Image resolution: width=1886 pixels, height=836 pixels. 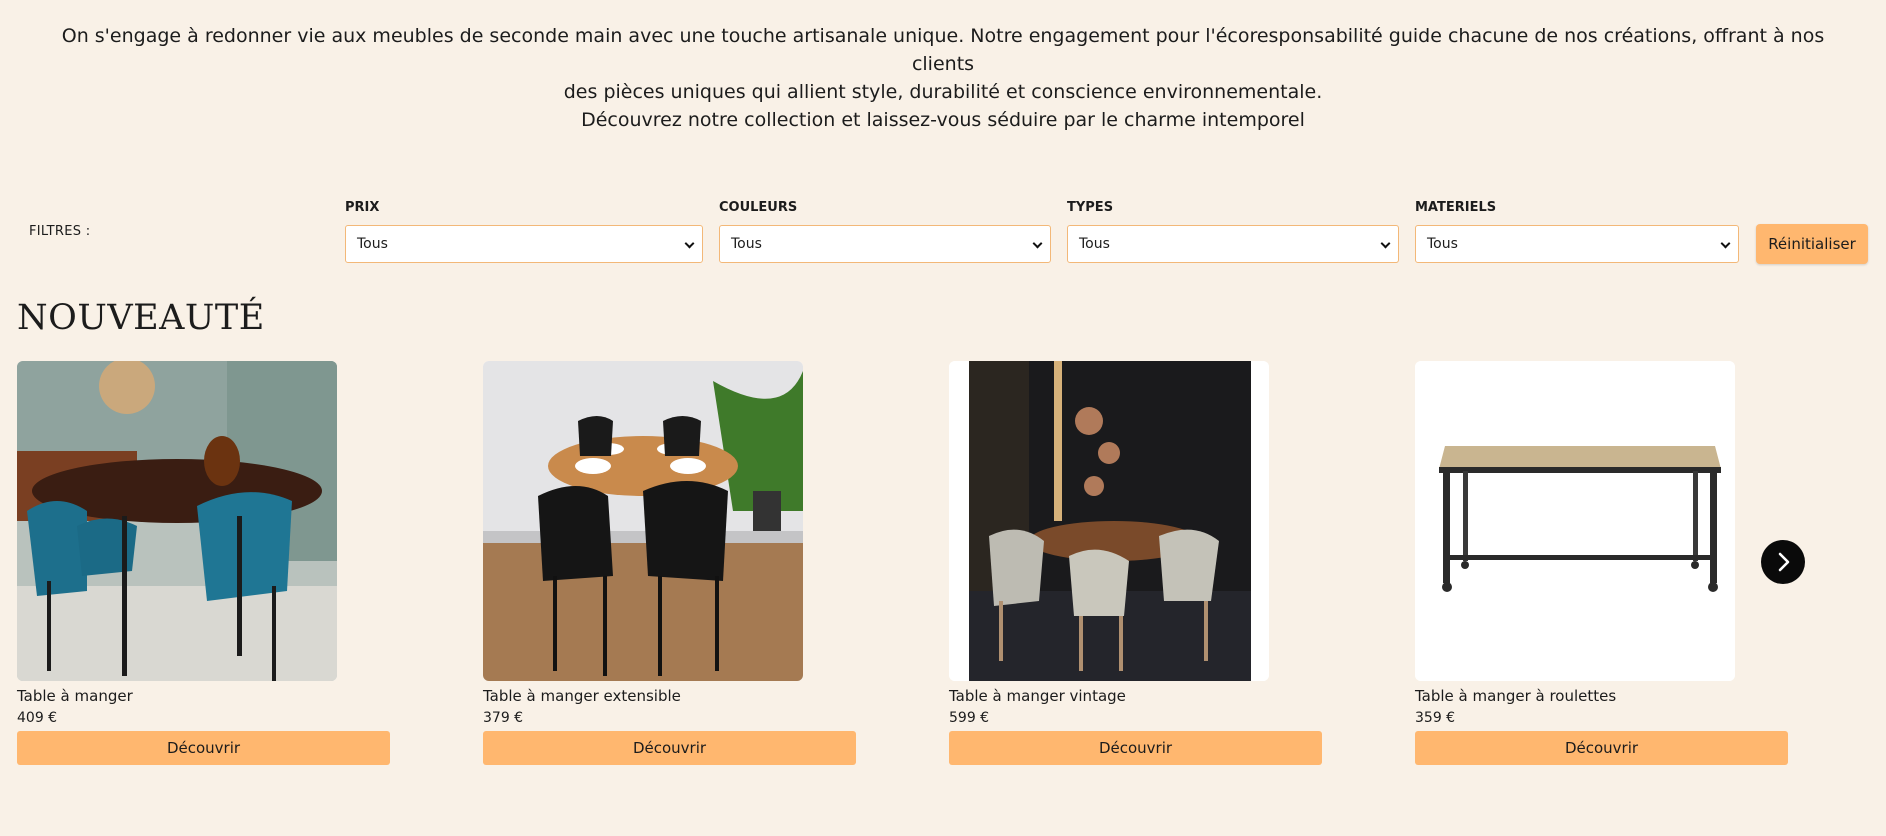 I want to click on product-card: Table à manger 409 € Découvrir, so click(x=203, y=563).